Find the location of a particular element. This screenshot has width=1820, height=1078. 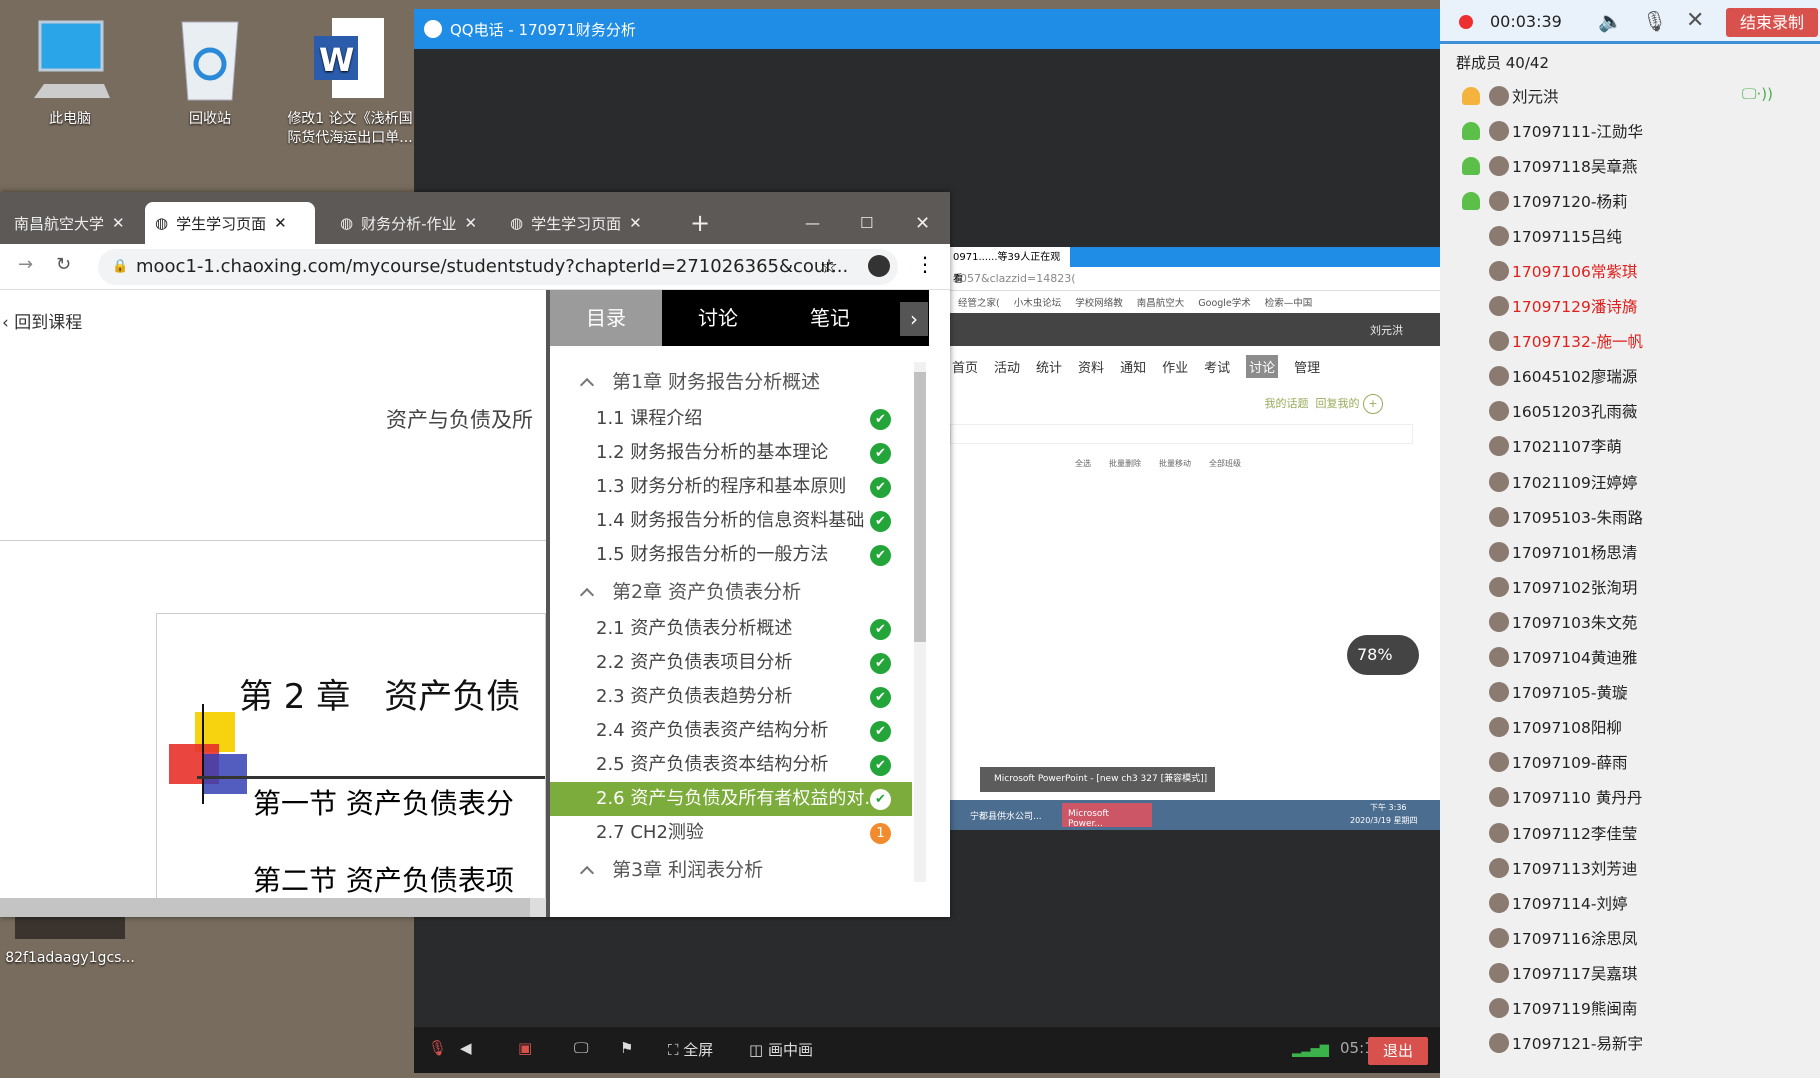

member-row: 17021107李萌 is located at coordinates (1620, 446).